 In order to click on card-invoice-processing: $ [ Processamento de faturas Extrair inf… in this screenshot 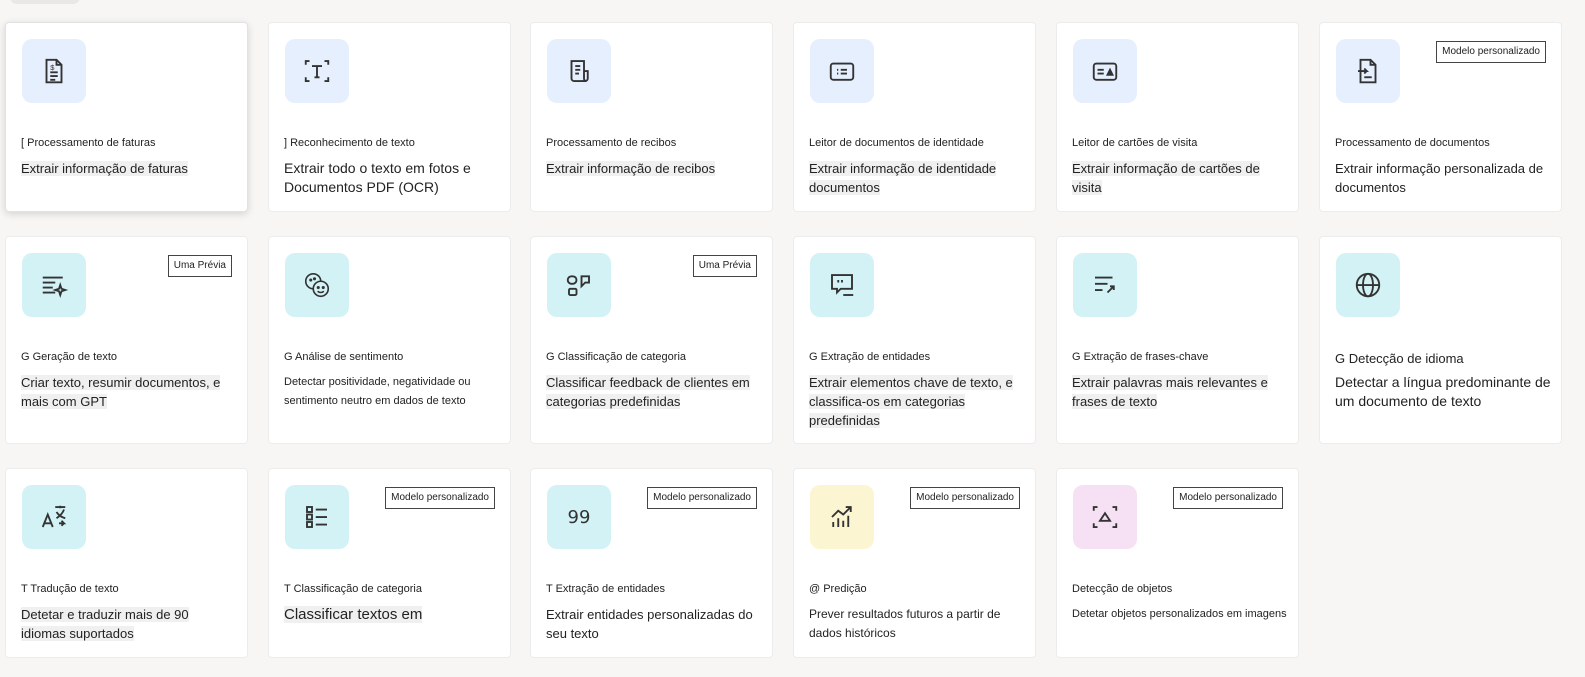, I will do `click(126, 117)`.